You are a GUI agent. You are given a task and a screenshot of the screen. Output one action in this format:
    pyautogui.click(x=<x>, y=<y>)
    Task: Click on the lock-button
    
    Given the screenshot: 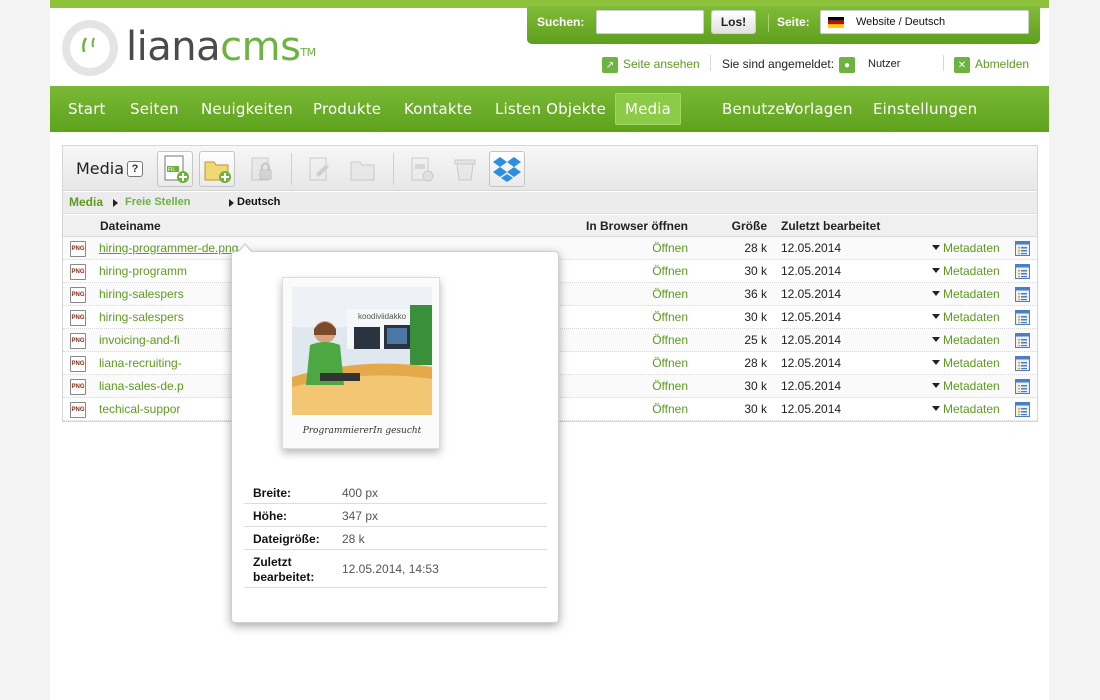 What is the action you would take?
    pyautogui.click(x=261, y=169)
    